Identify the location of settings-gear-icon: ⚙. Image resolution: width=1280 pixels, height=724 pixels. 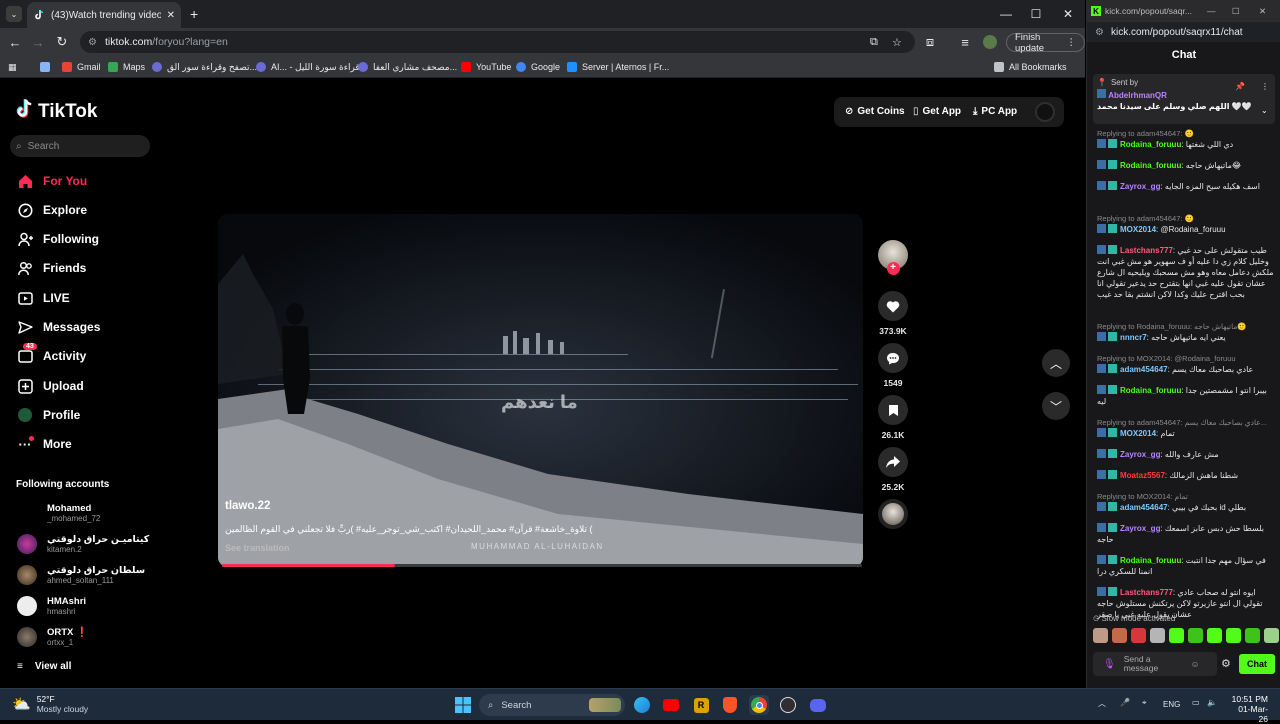
(1226, 663).